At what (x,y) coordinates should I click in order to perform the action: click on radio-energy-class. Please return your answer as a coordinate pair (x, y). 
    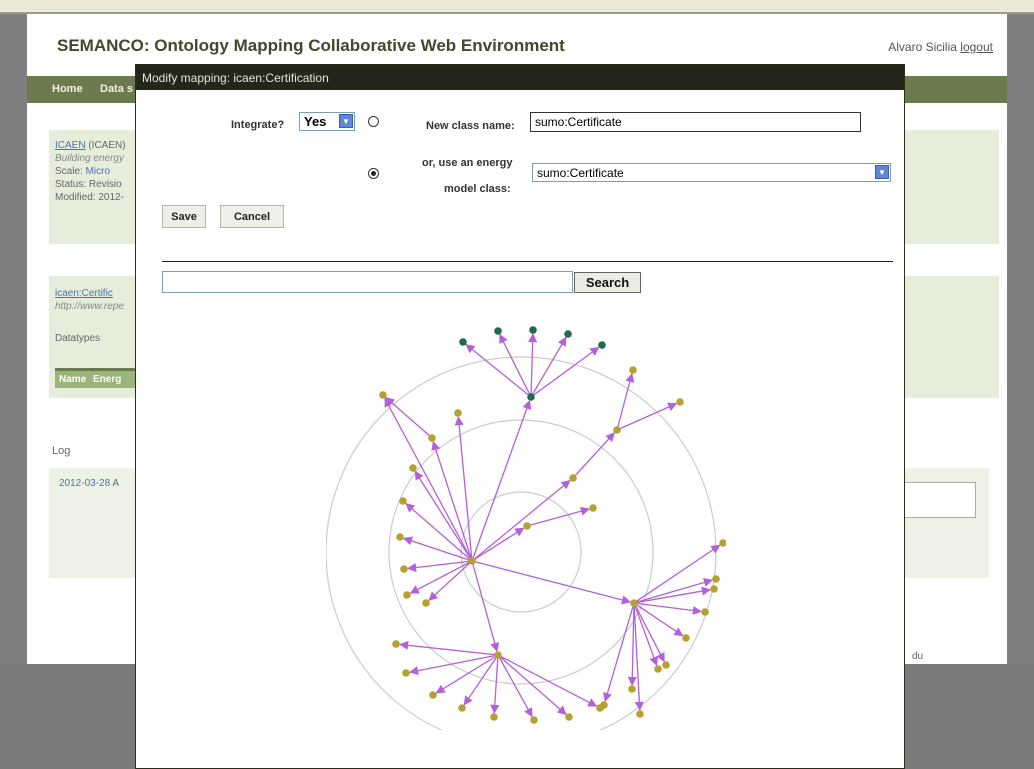
    Looking at the image, I should click on (373, 173).